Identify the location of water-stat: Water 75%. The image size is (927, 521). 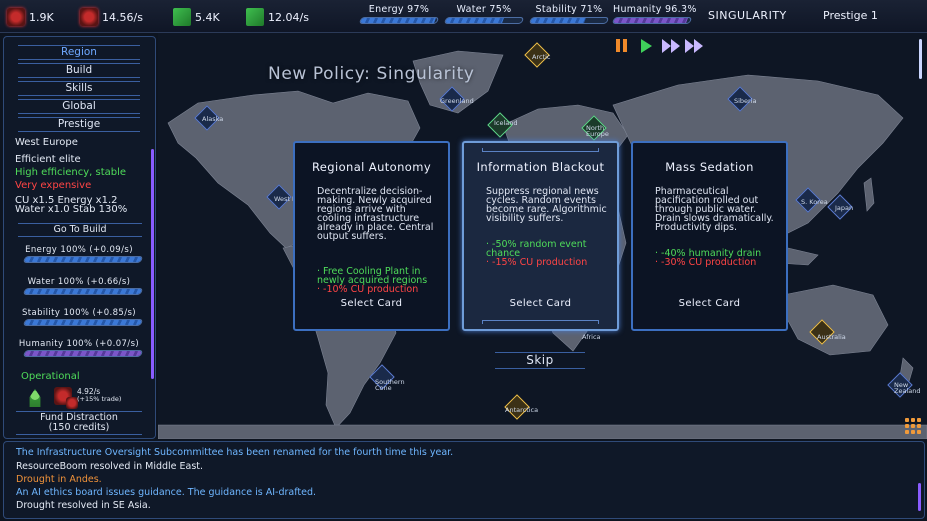
(484, 15).